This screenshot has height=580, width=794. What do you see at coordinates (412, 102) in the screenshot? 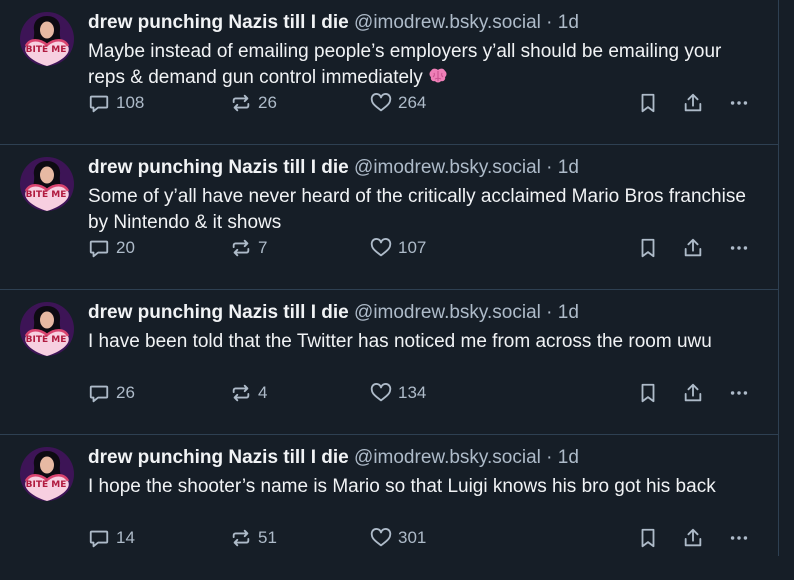
I see `like-count: 264` at bounding box center [412, 102].